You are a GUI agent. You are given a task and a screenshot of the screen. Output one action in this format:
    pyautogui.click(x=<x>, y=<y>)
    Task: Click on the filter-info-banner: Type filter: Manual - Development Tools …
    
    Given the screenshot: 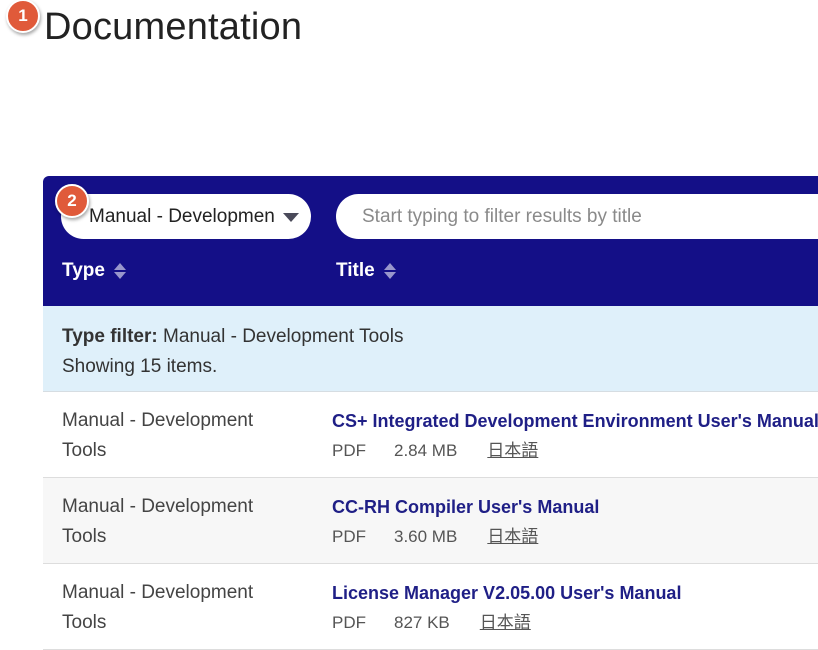 What is the action you would take?
    pyautogui.click(x=430, y=349)
    